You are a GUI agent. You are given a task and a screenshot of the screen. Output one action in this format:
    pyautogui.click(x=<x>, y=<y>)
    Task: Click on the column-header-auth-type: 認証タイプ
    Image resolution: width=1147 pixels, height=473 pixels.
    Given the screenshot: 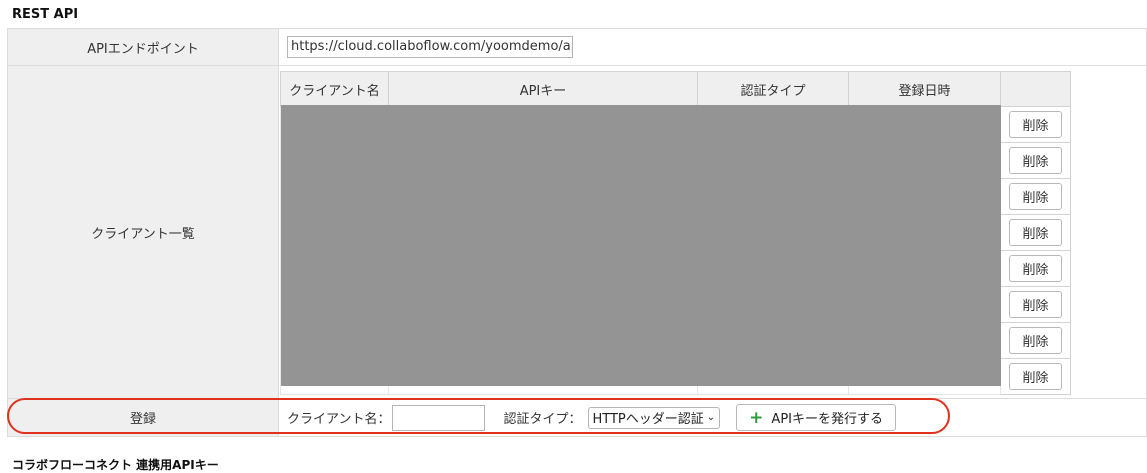 What is the action you would take?
    pyautogui.click(x=773, y=89)
    